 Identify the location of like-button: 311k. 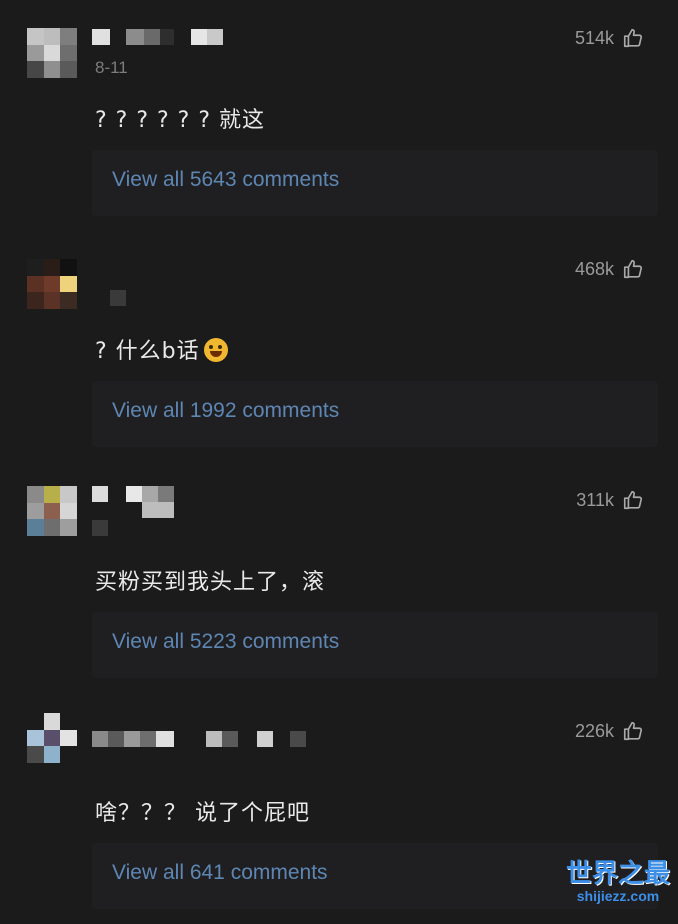
(610, 500).